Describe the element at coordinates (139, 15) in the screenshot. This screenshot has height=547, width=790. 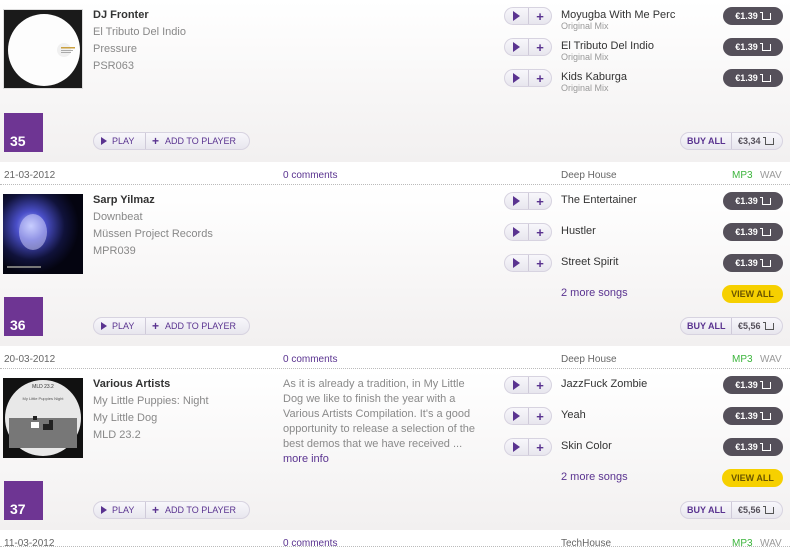
I see `release-artist: DJ Fronter` at that location.